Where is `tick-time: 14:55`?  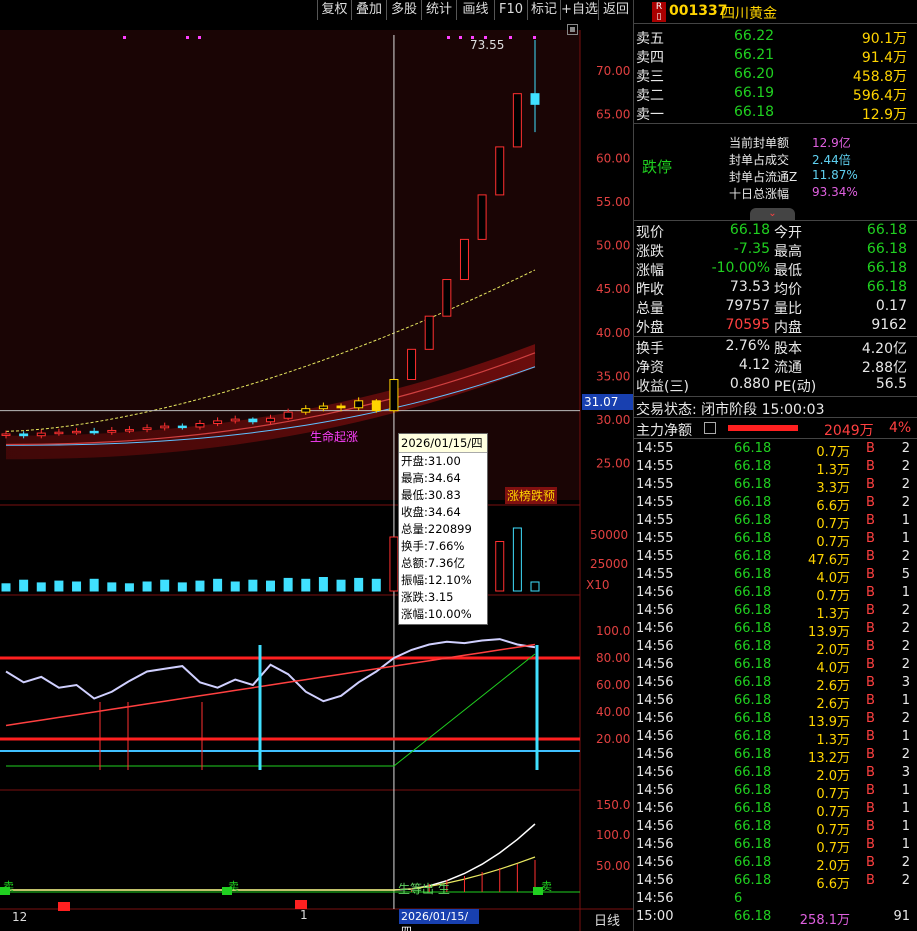 tick-time: 14:55 is located at coordinates (655, 538).